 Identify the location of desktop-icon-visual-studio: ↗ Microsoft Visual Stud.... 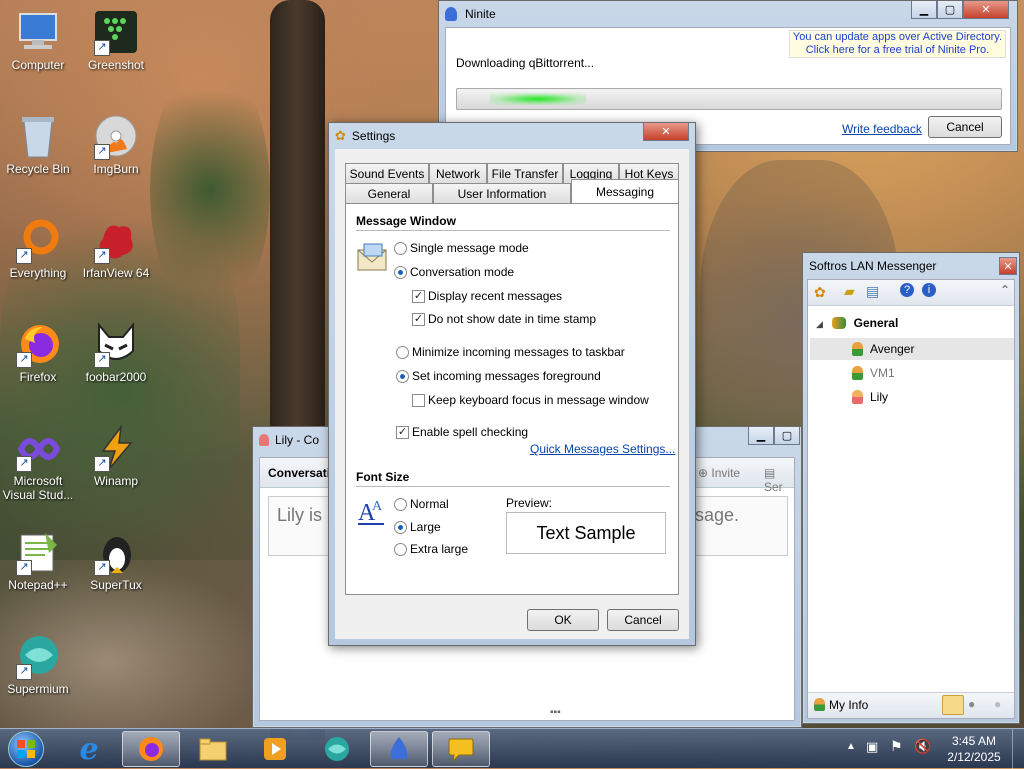
(38, 463).